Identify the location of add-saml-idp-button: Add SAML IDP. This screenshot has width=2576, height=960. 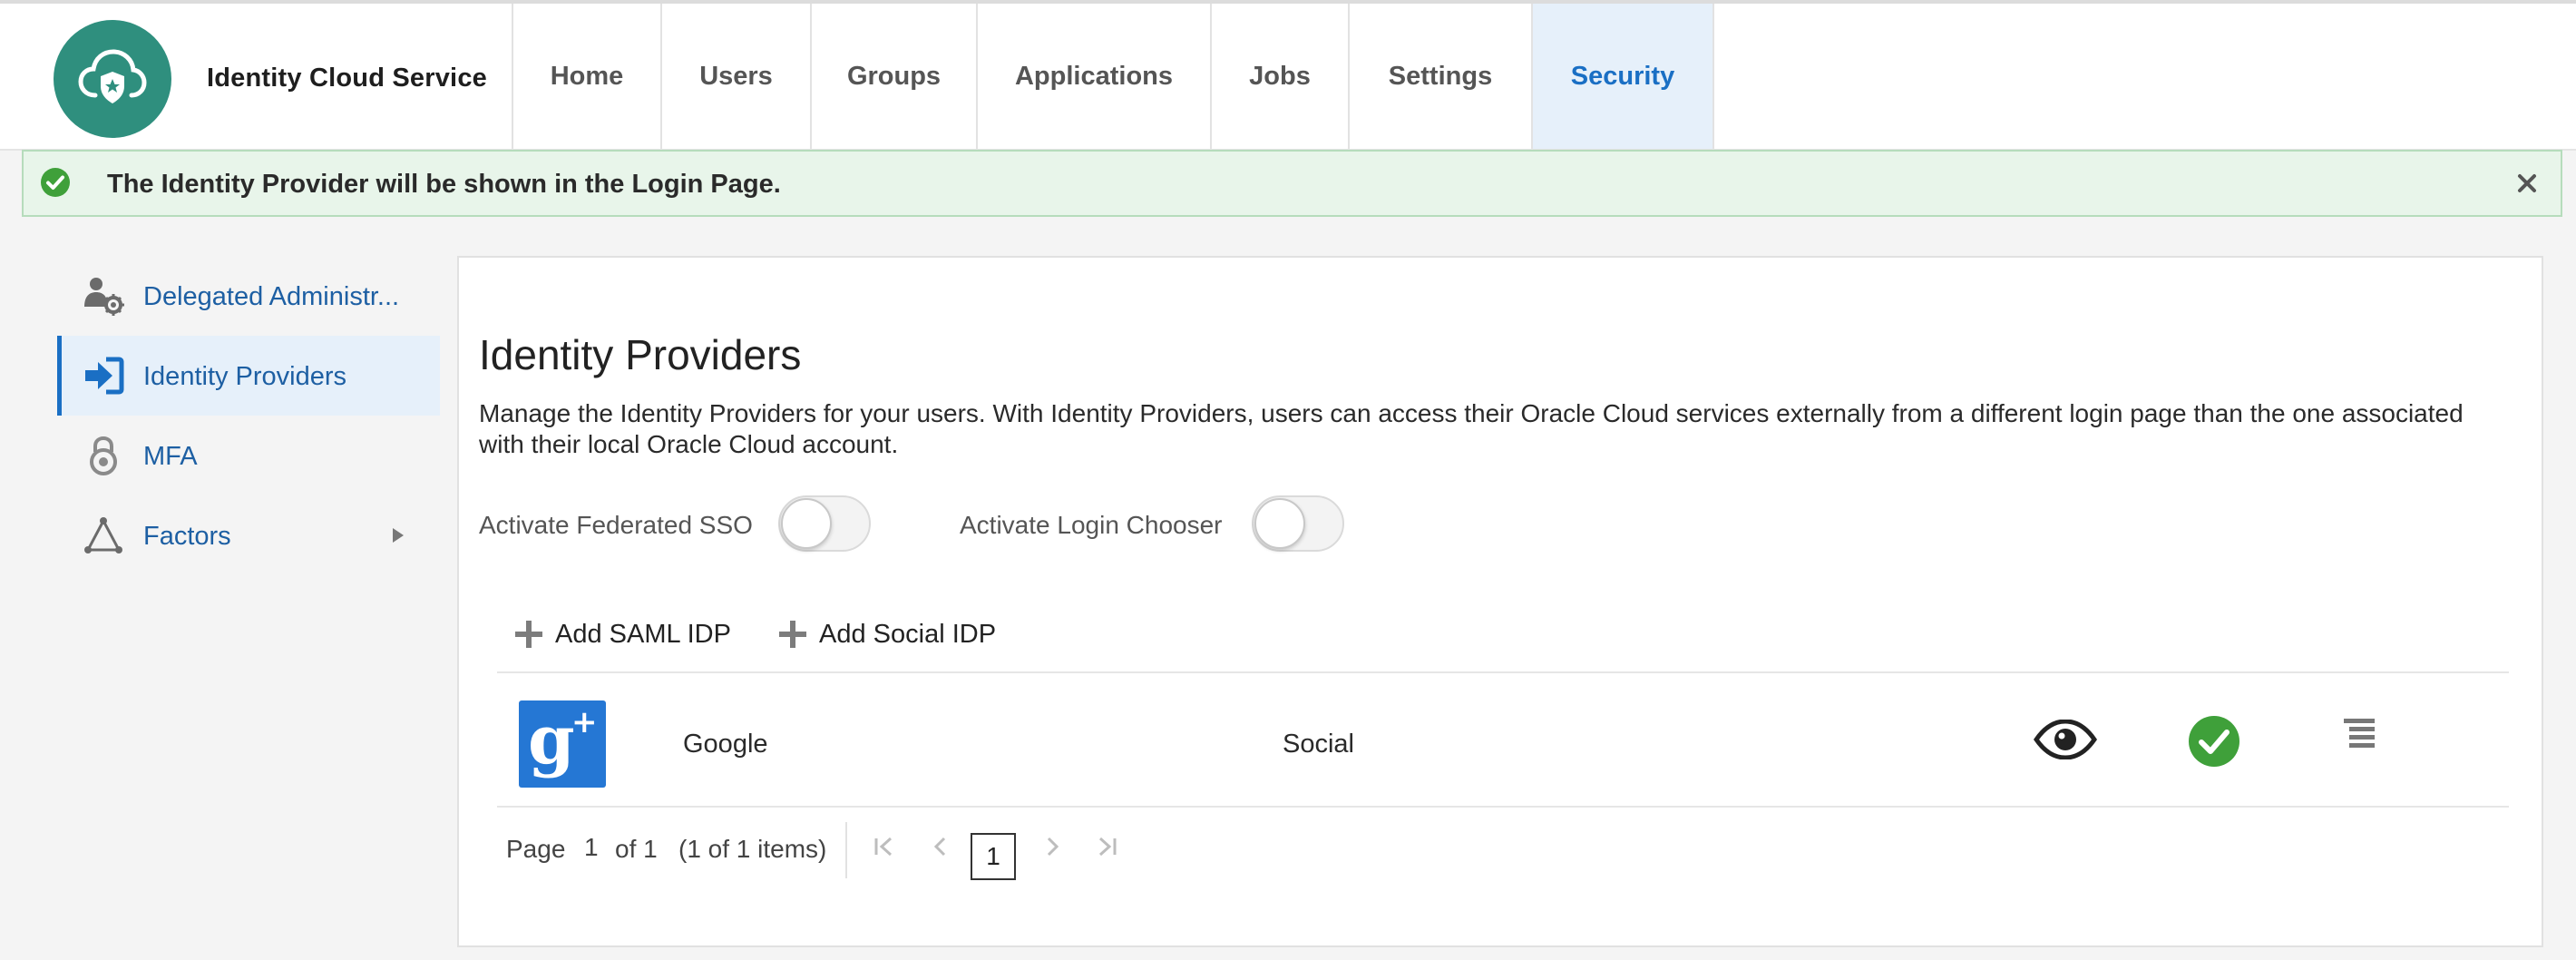
(623, 634).